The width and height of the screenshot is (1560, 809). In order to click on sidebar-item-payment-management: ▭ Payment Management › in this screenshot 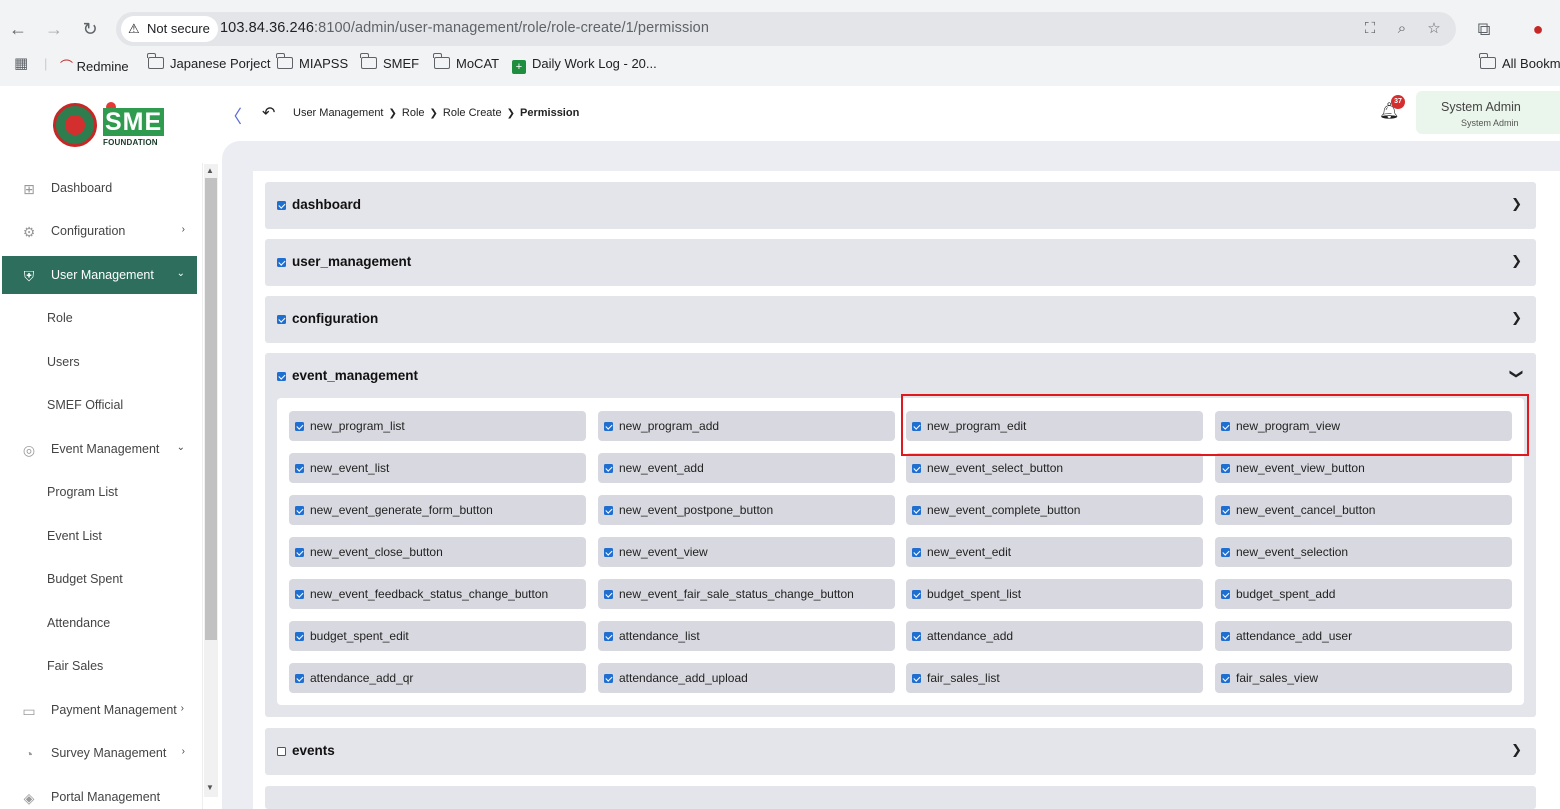, I will do `click(99, 710)`.